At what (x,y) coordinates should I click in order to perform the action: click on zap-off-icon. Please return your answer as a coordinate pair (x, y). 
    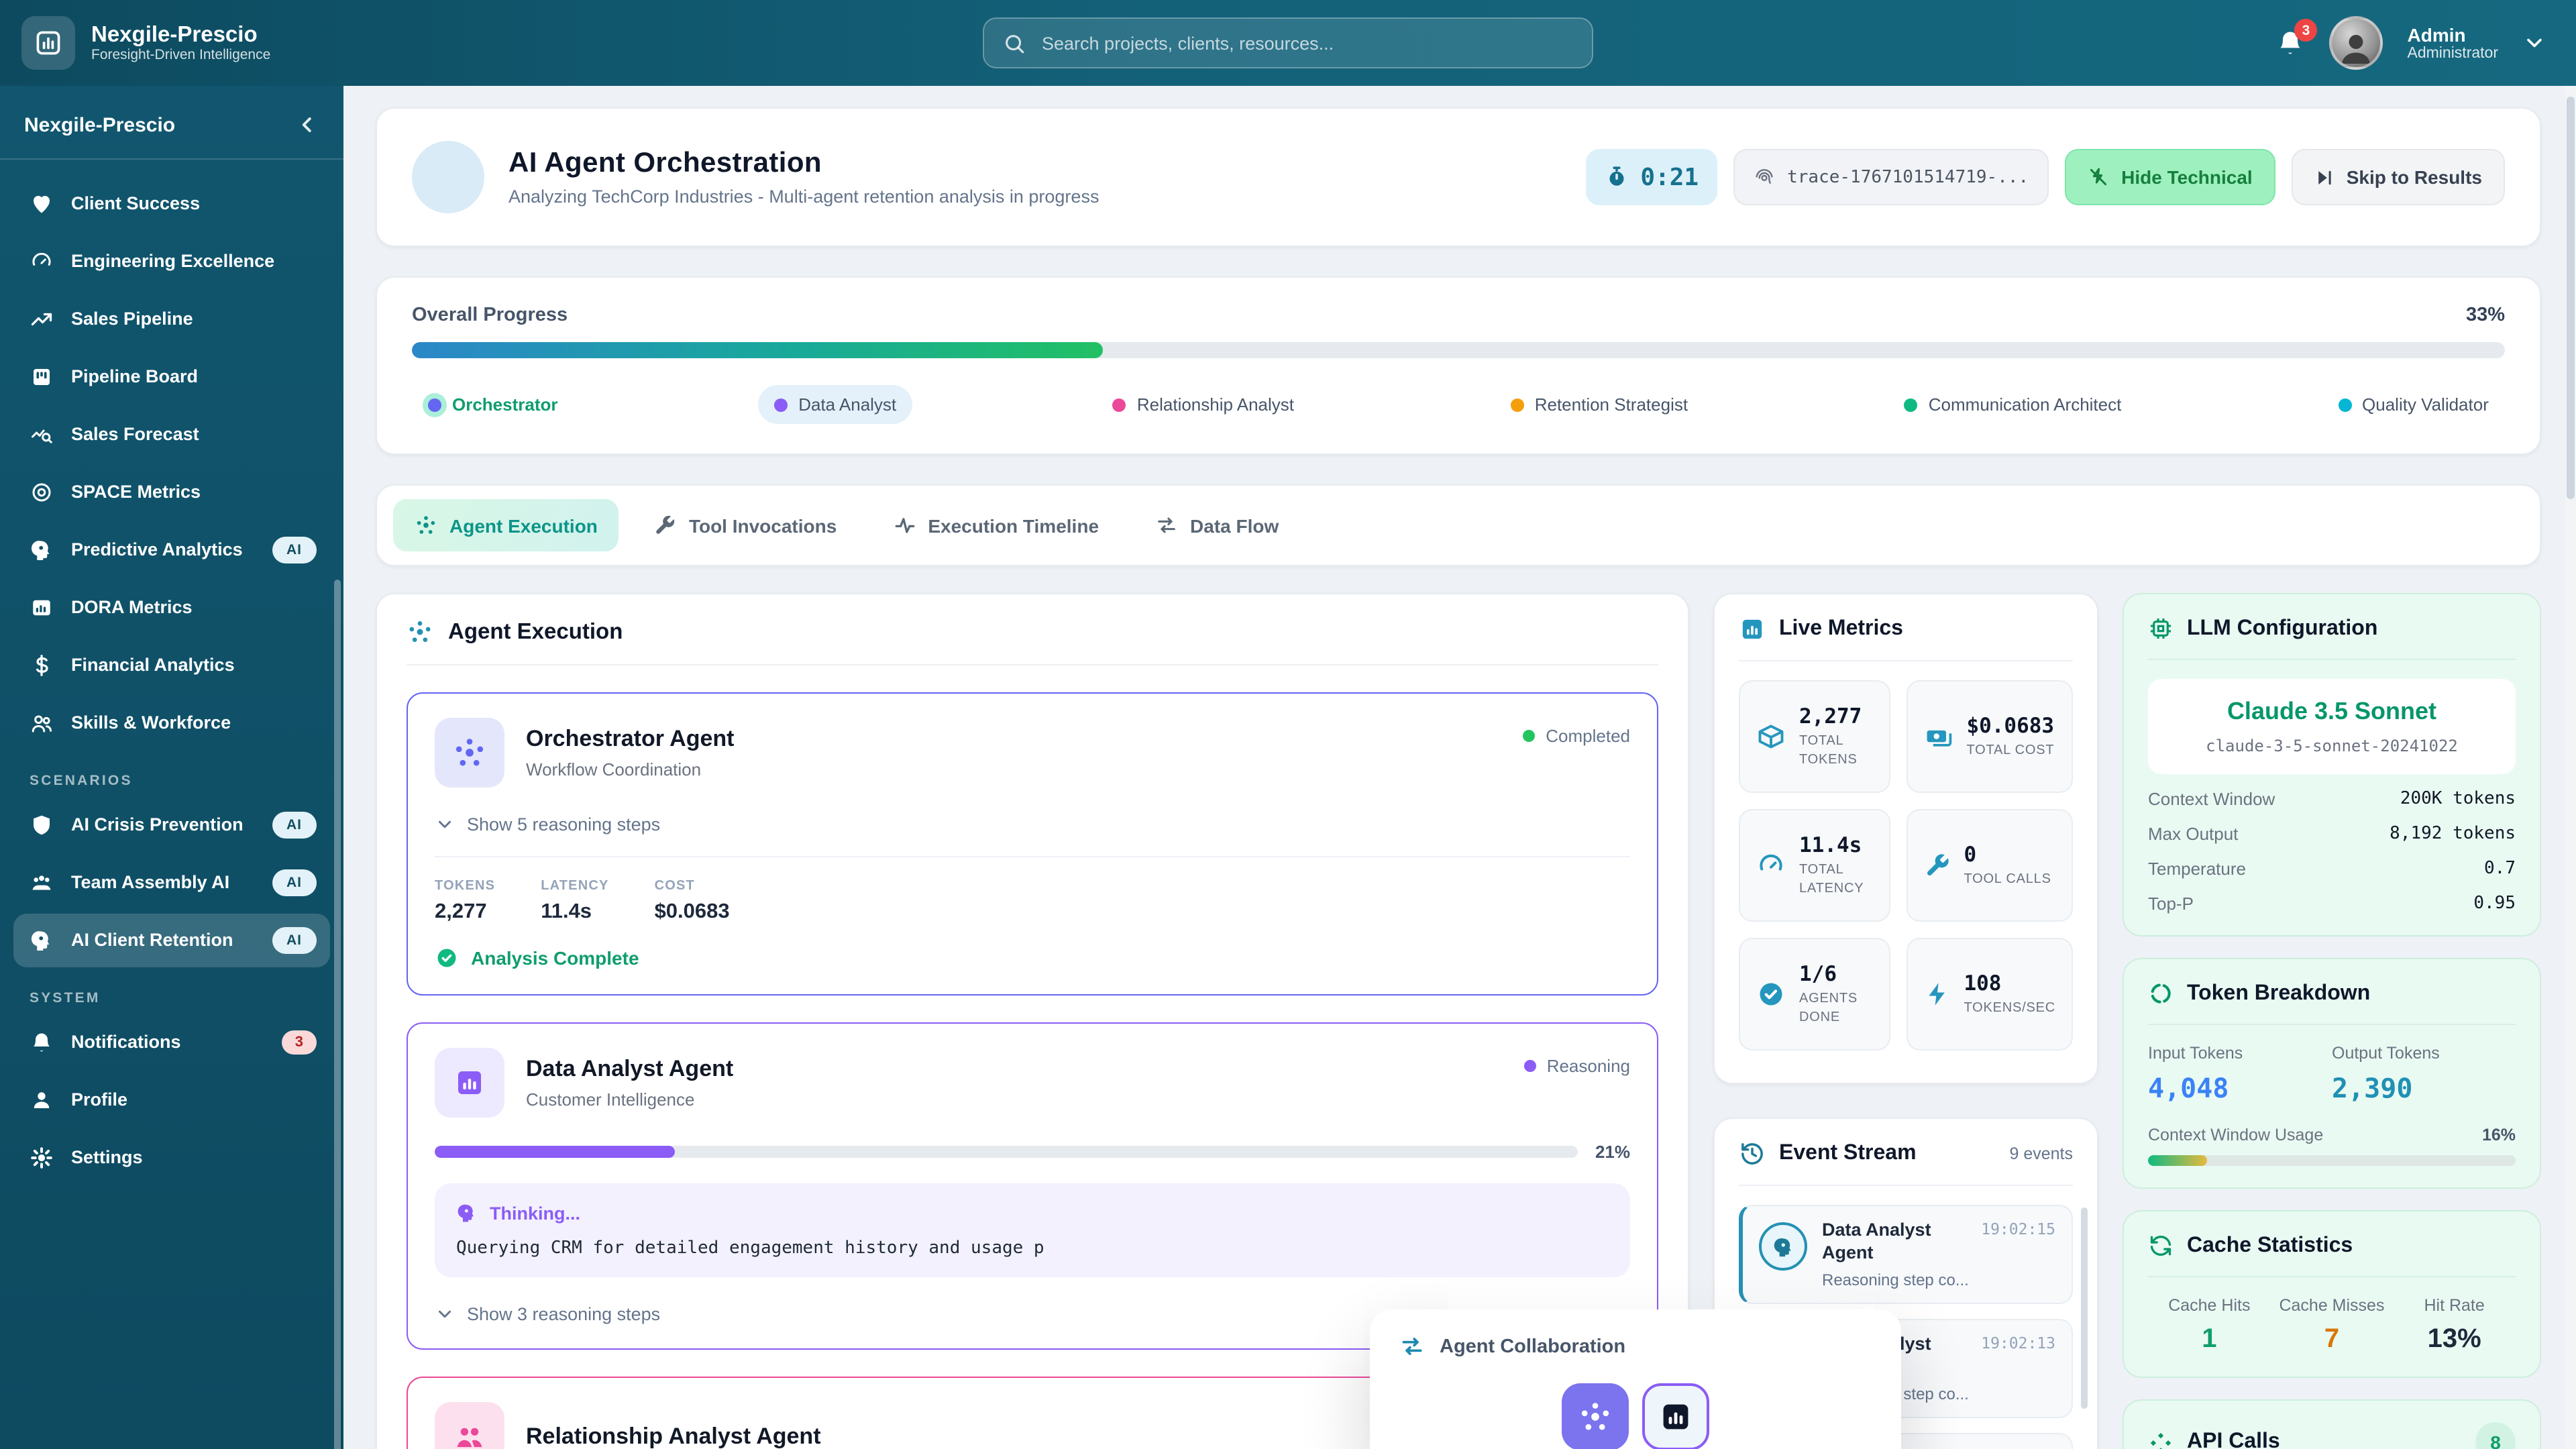
    Looking at the image, I should click on (2098, 177).